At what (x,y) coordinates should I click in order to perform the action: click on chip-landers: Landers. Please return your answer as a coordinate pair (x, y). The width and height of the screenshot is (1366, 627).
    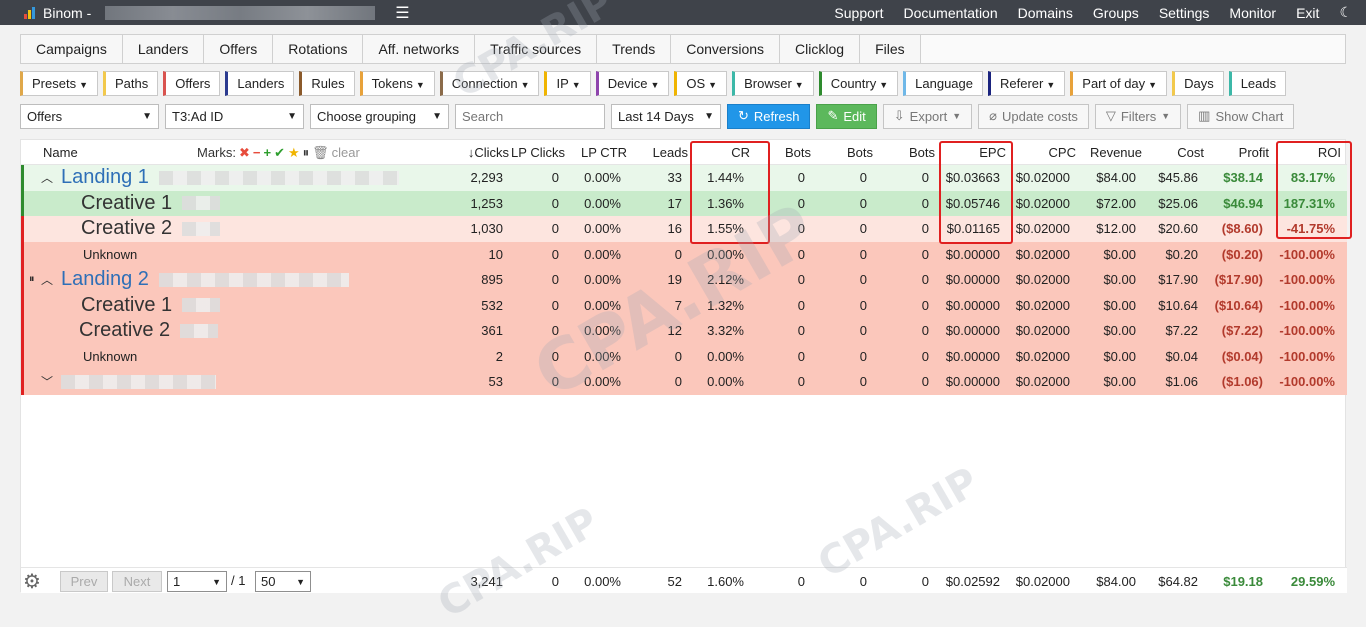
    Looking at the image, I should click on (260, 83).